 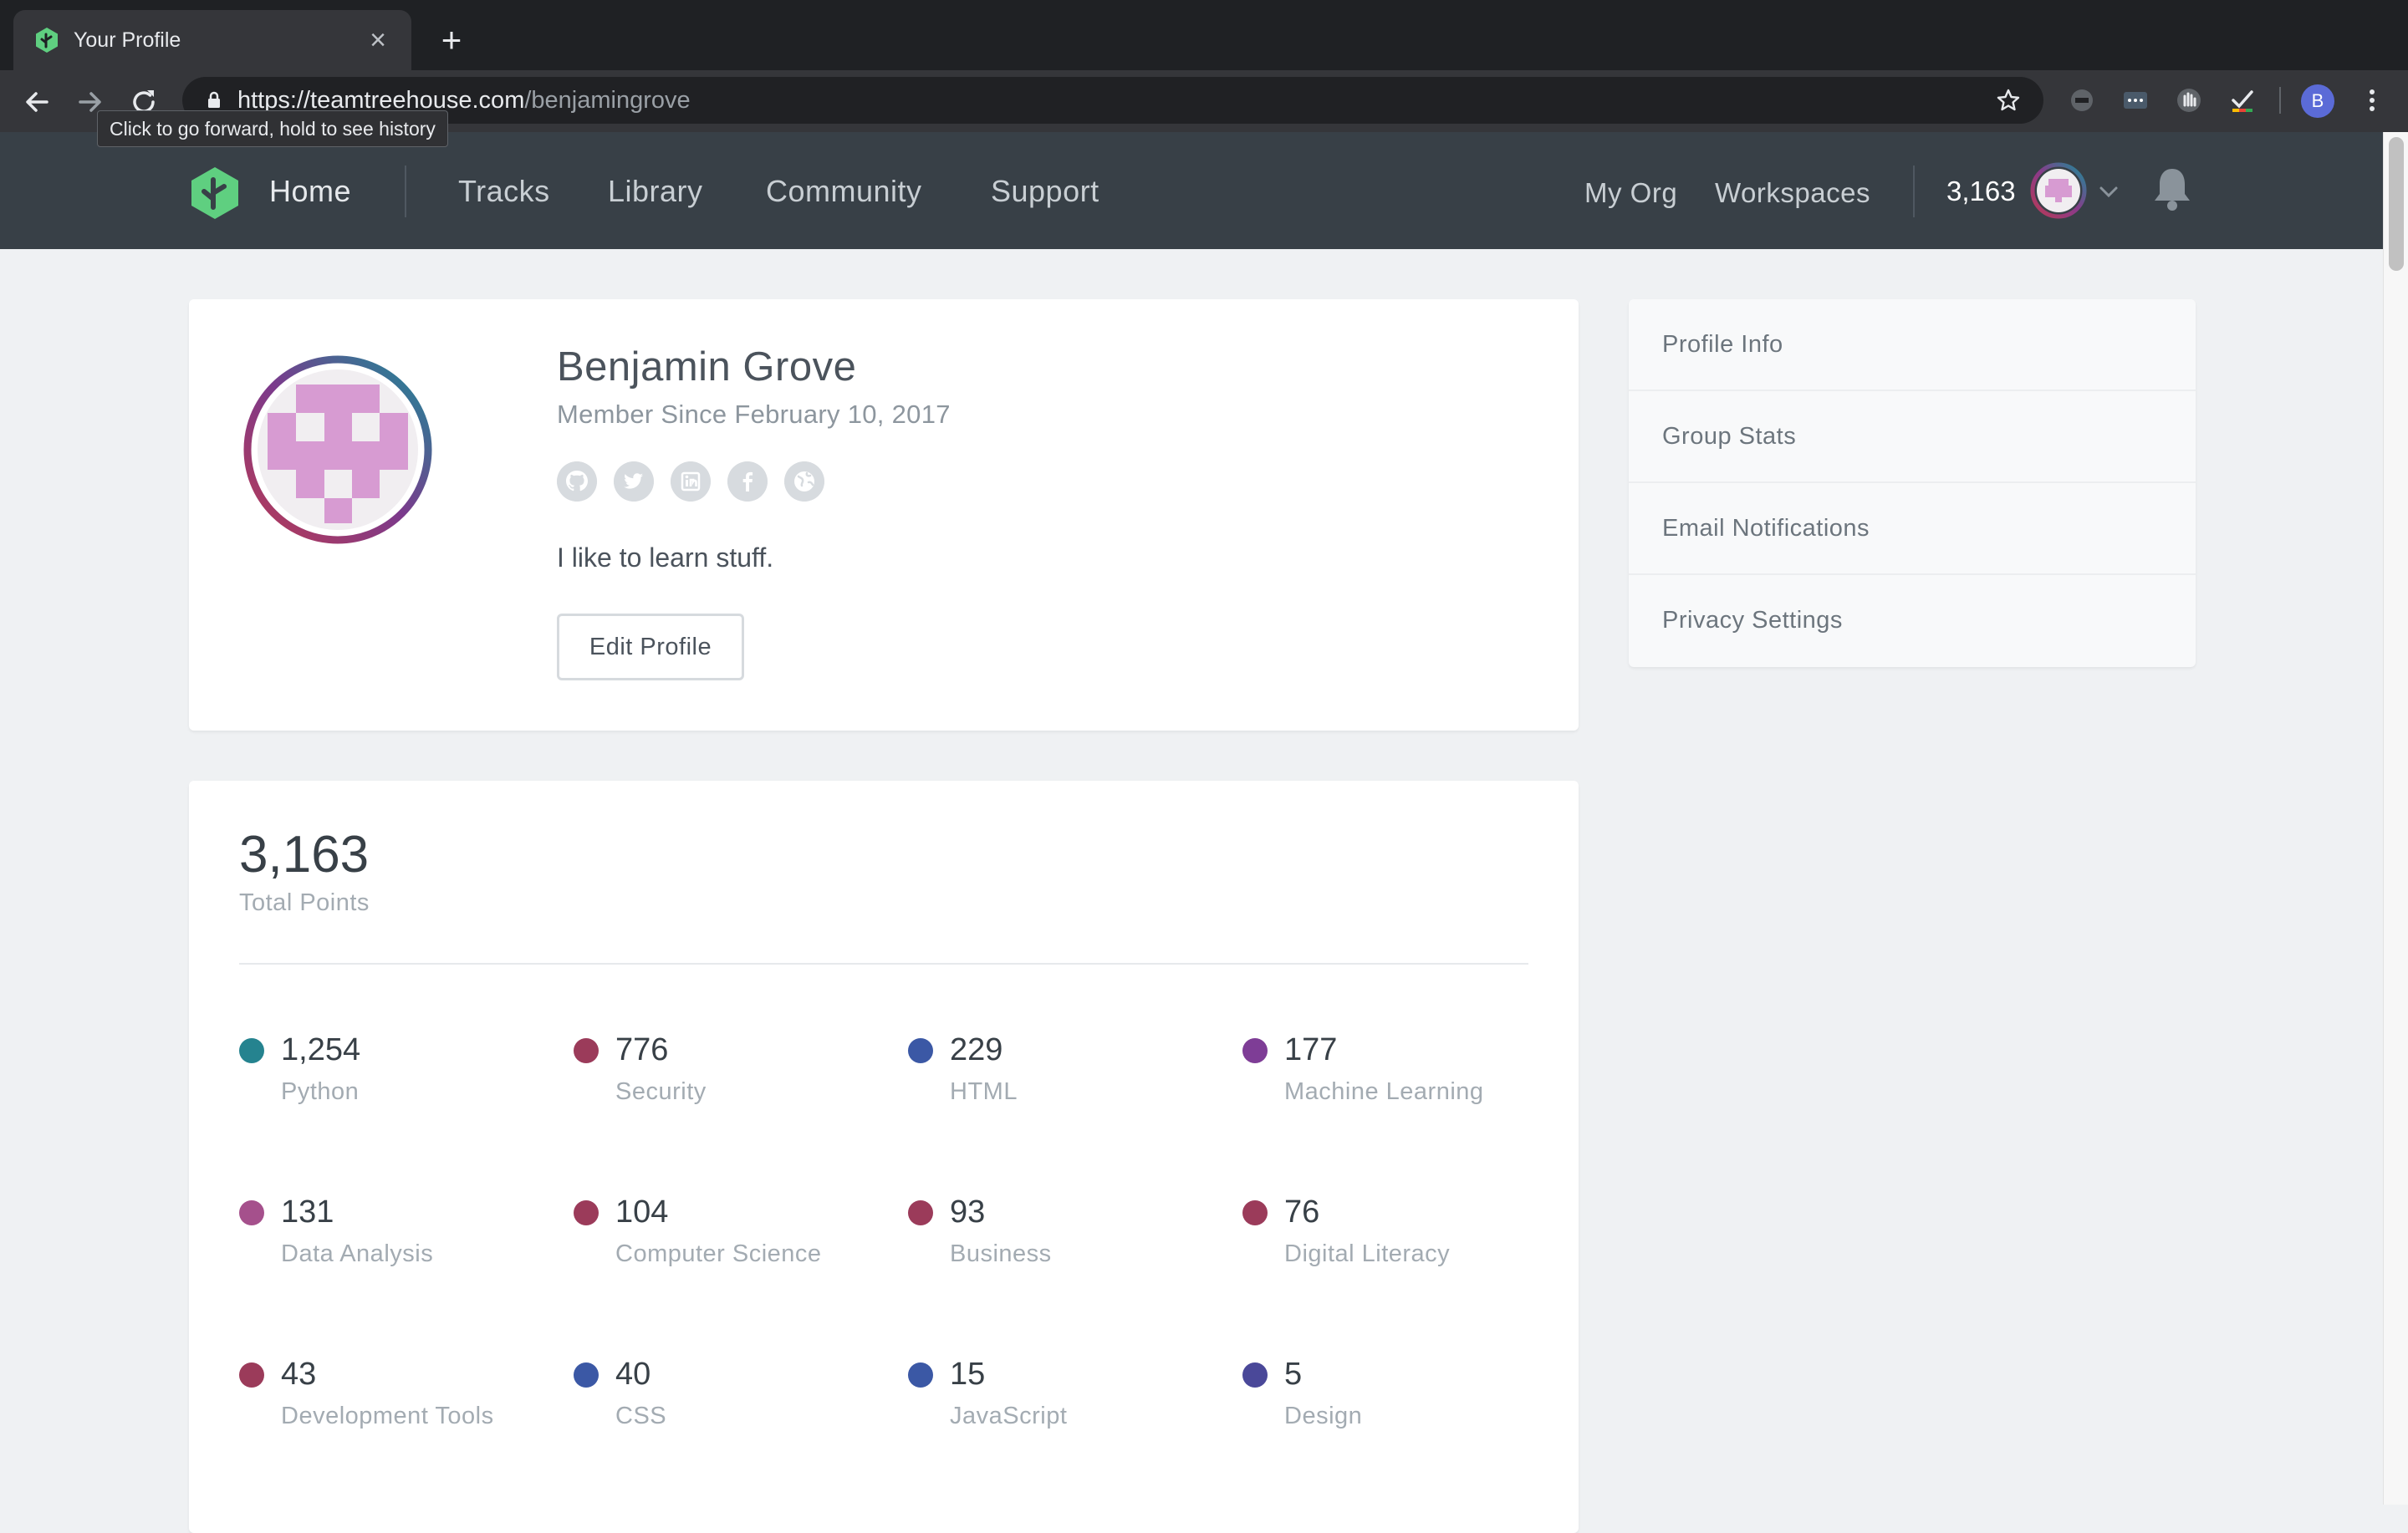 I want to click on topic-name: Development Tools, so click(x=387, y=1416).